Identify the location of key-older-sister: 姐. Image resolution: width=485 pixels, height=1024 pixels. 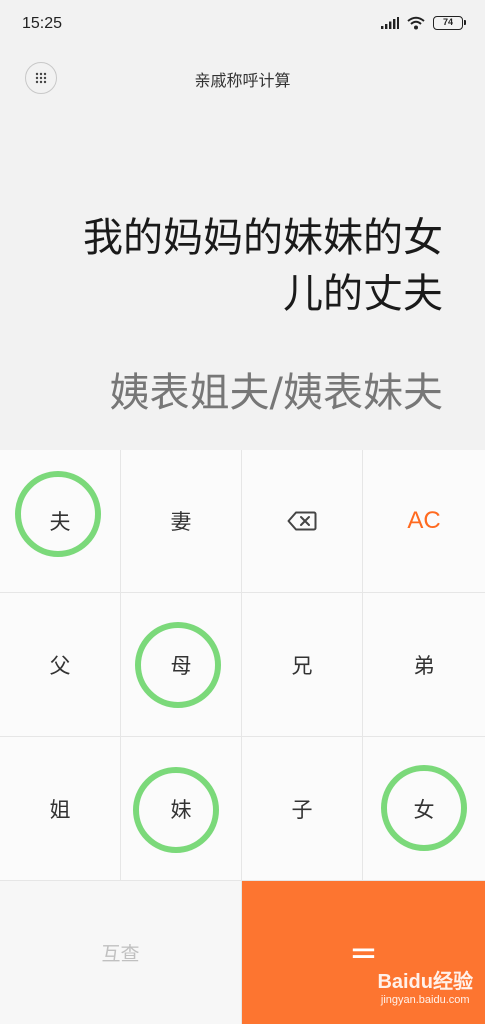
(60, 809).